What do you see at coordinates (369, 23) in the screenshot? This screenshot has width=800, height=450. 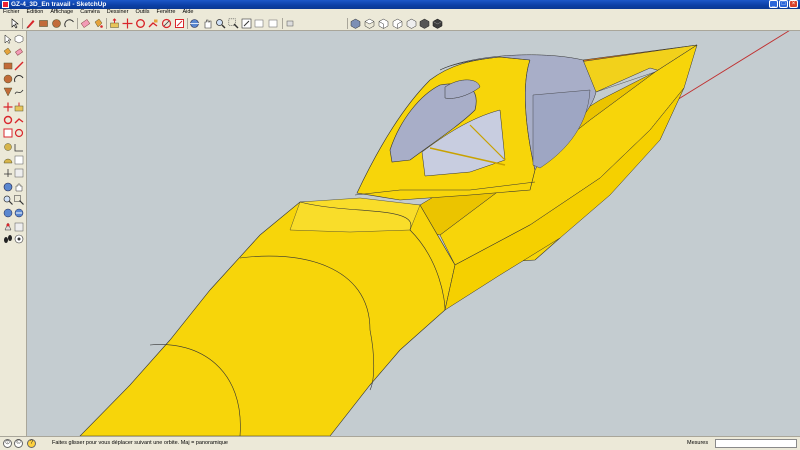 I see `top-view-icon` at bounding box center [369, 23].